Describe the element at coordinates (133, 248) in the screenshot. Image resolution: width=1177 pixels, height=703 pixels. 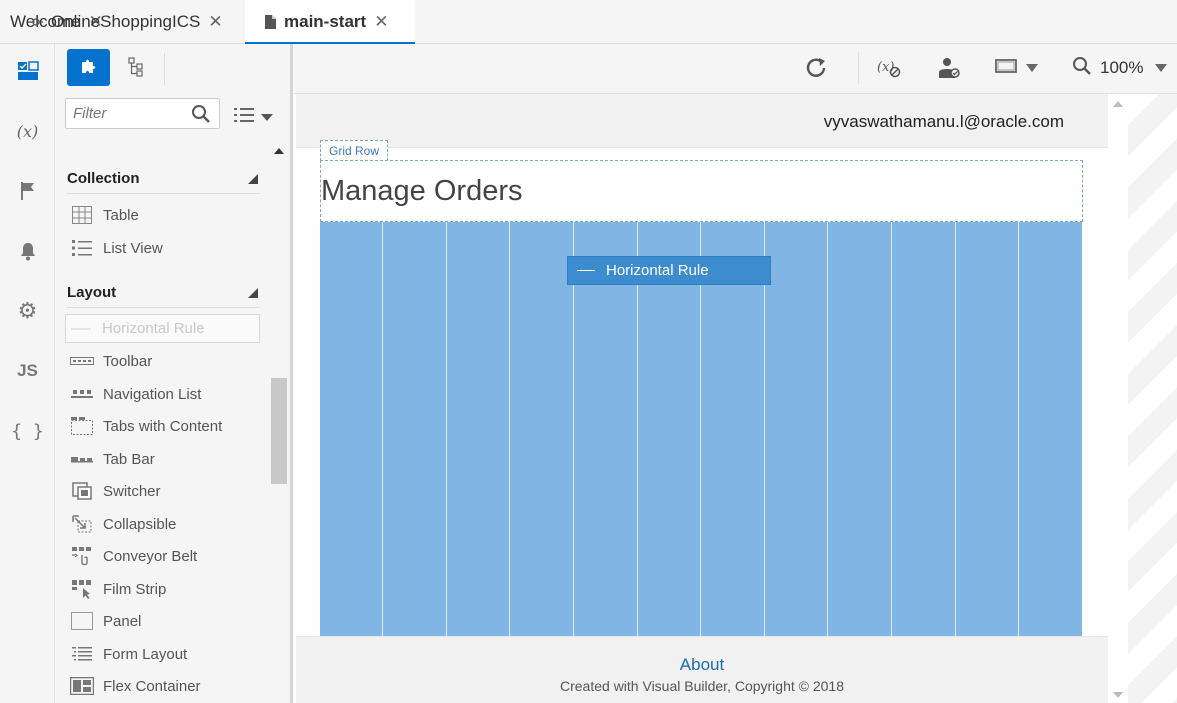
I see `component-label: List View` at that location.